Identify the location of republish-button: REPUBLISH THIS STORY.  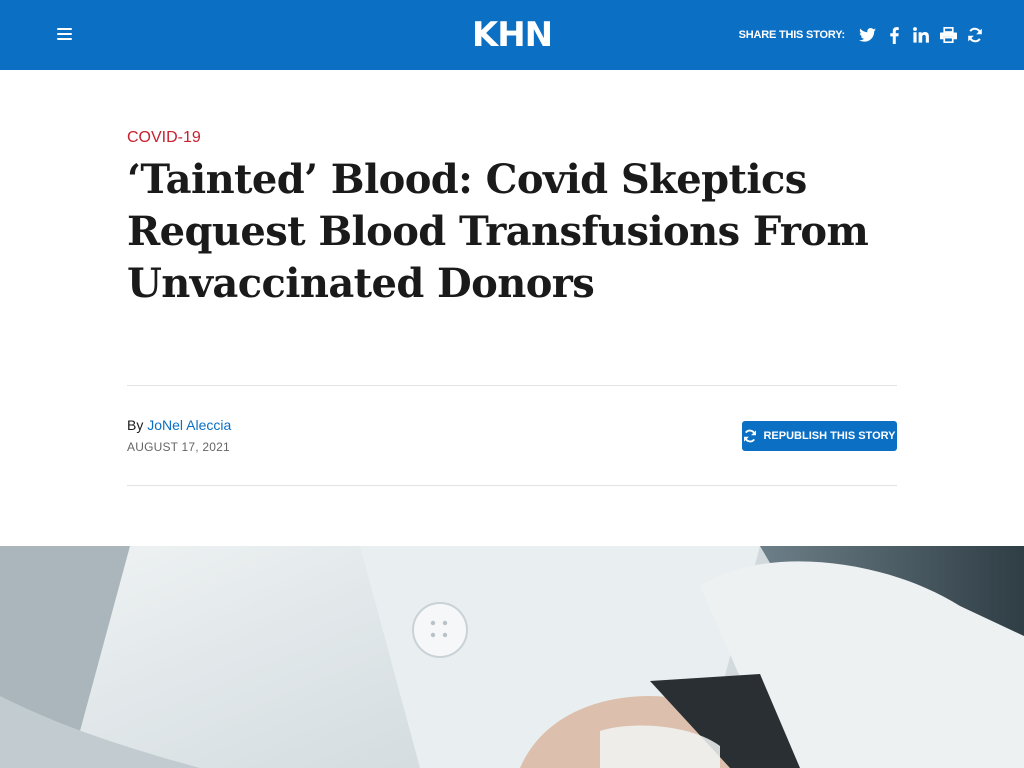
(819, 436).